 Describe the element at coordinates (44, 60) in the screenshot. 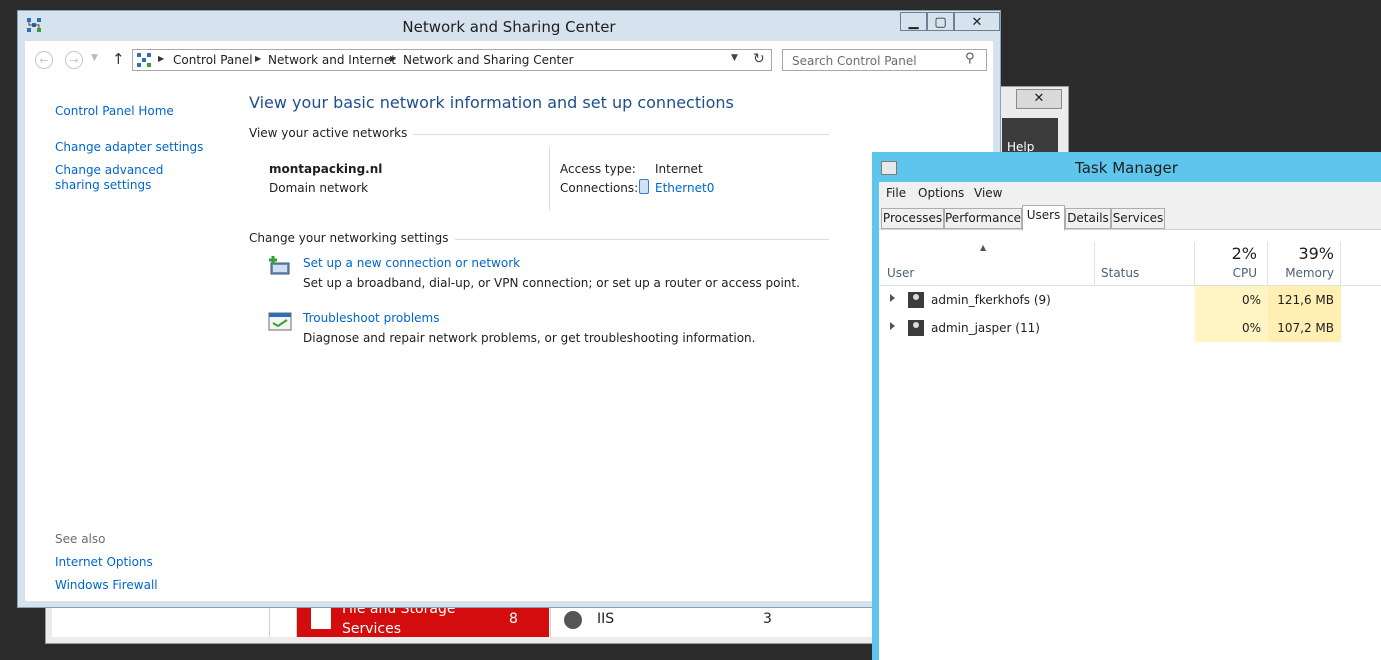

I see `back-arrow-icon: ←` at that location.